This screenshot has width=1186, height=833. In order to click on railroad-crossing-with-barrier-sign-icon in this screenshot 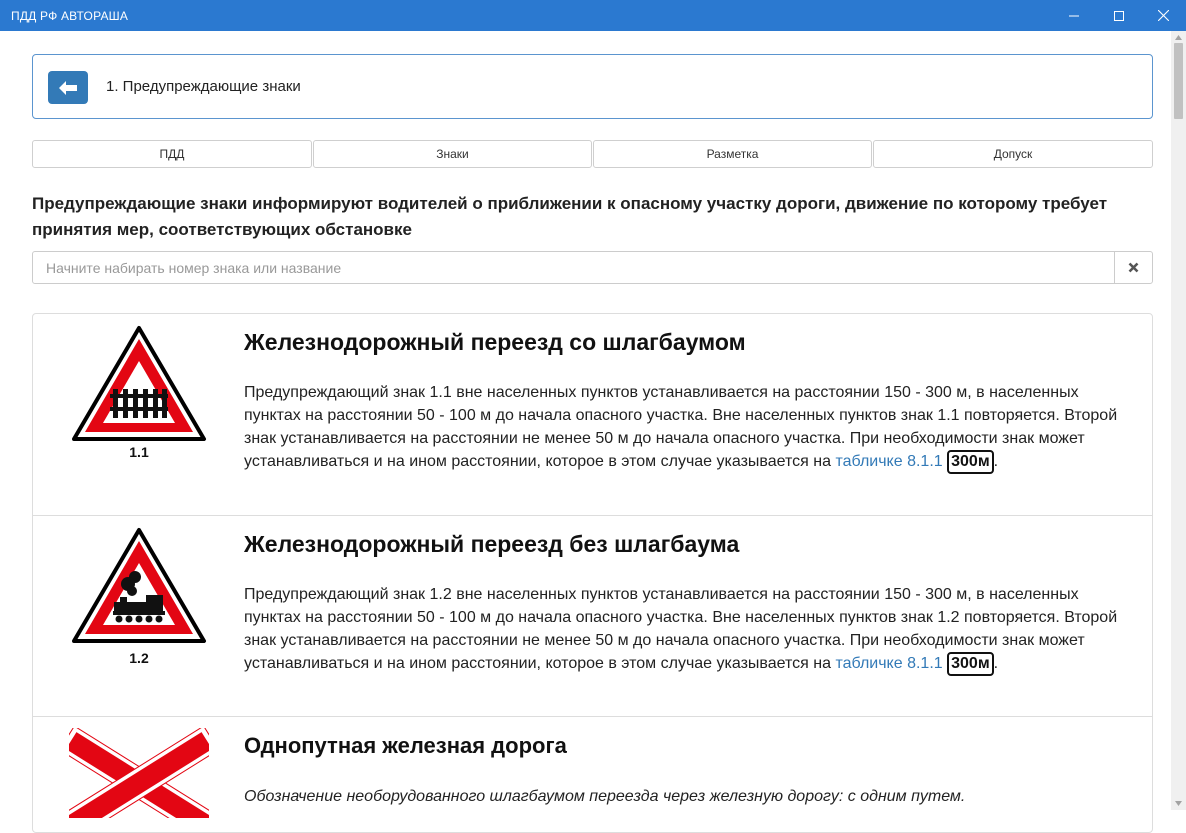, I will do `click(139, 383)`.